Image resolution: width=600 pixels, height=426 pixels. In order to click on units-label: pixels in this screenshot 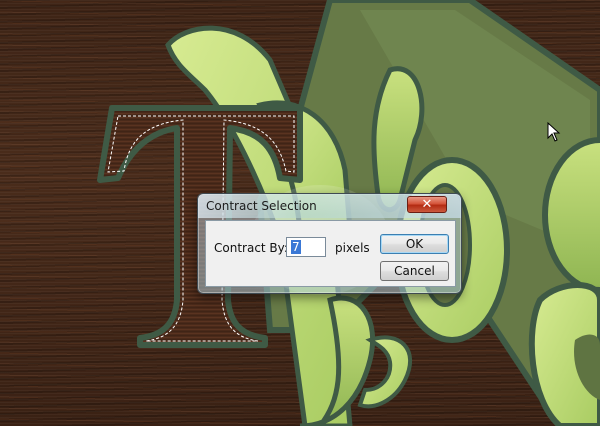, I will do `click(352, 248)`.